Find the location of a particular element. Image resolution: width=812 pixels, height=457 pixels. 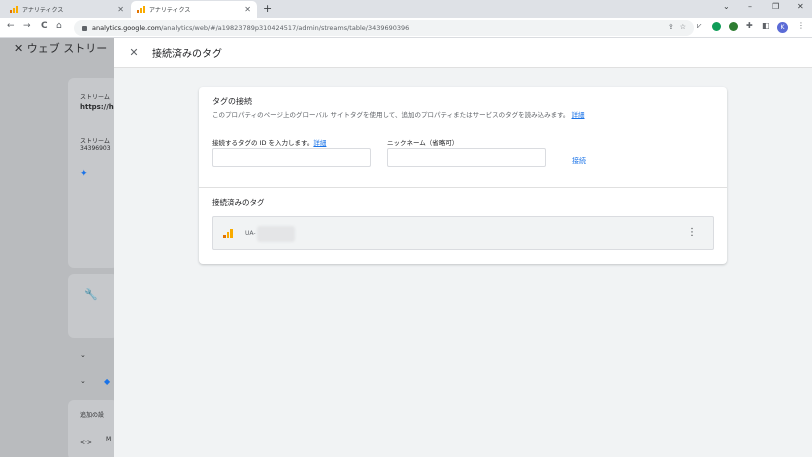

browser-tab: アナリティクス ✕ is located at coordinates (67, 9).